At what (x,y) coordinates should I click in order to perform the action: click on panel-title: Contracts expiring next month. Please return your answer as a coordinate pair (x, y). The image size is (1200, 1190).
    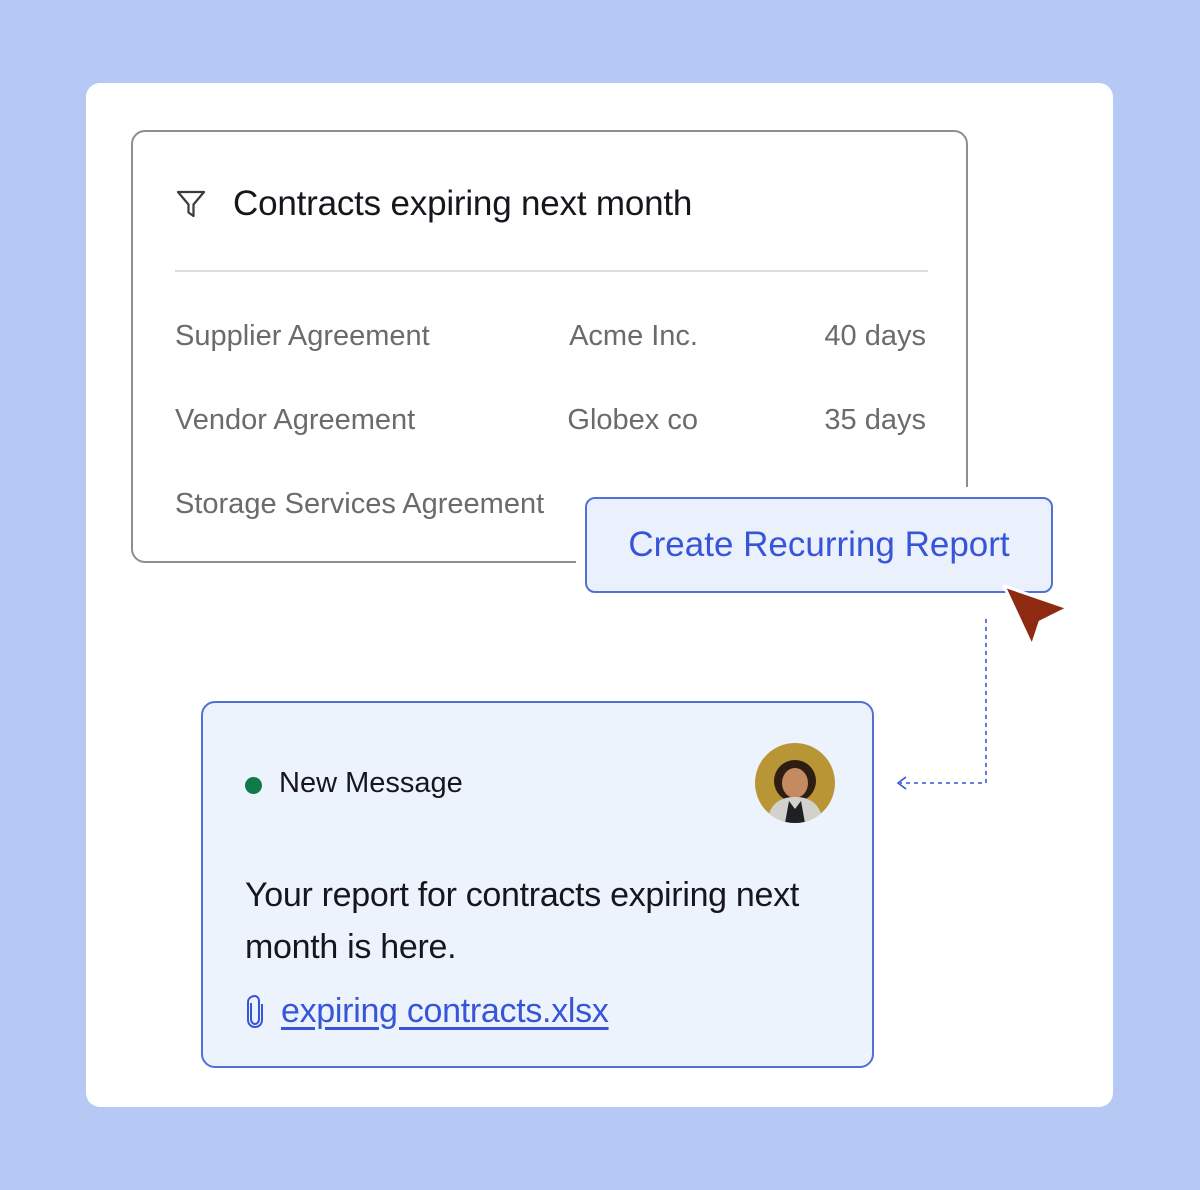
    Looking at the image, I should click on (463, 203).